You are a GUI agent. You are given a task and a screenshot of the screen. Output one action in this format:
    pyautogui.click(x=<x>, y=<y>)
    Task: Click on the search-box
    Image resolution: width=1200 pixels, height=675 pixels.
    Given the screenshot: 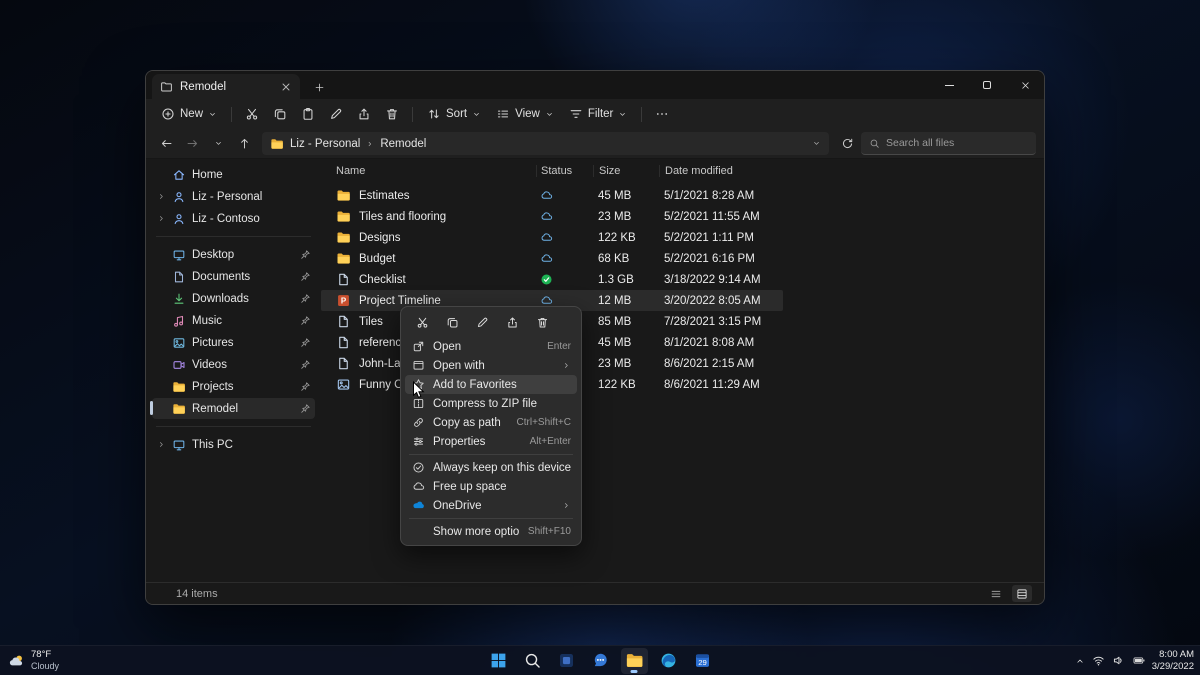 What is the action you would take?
    pyautogui.click(x=948, y=143)
    